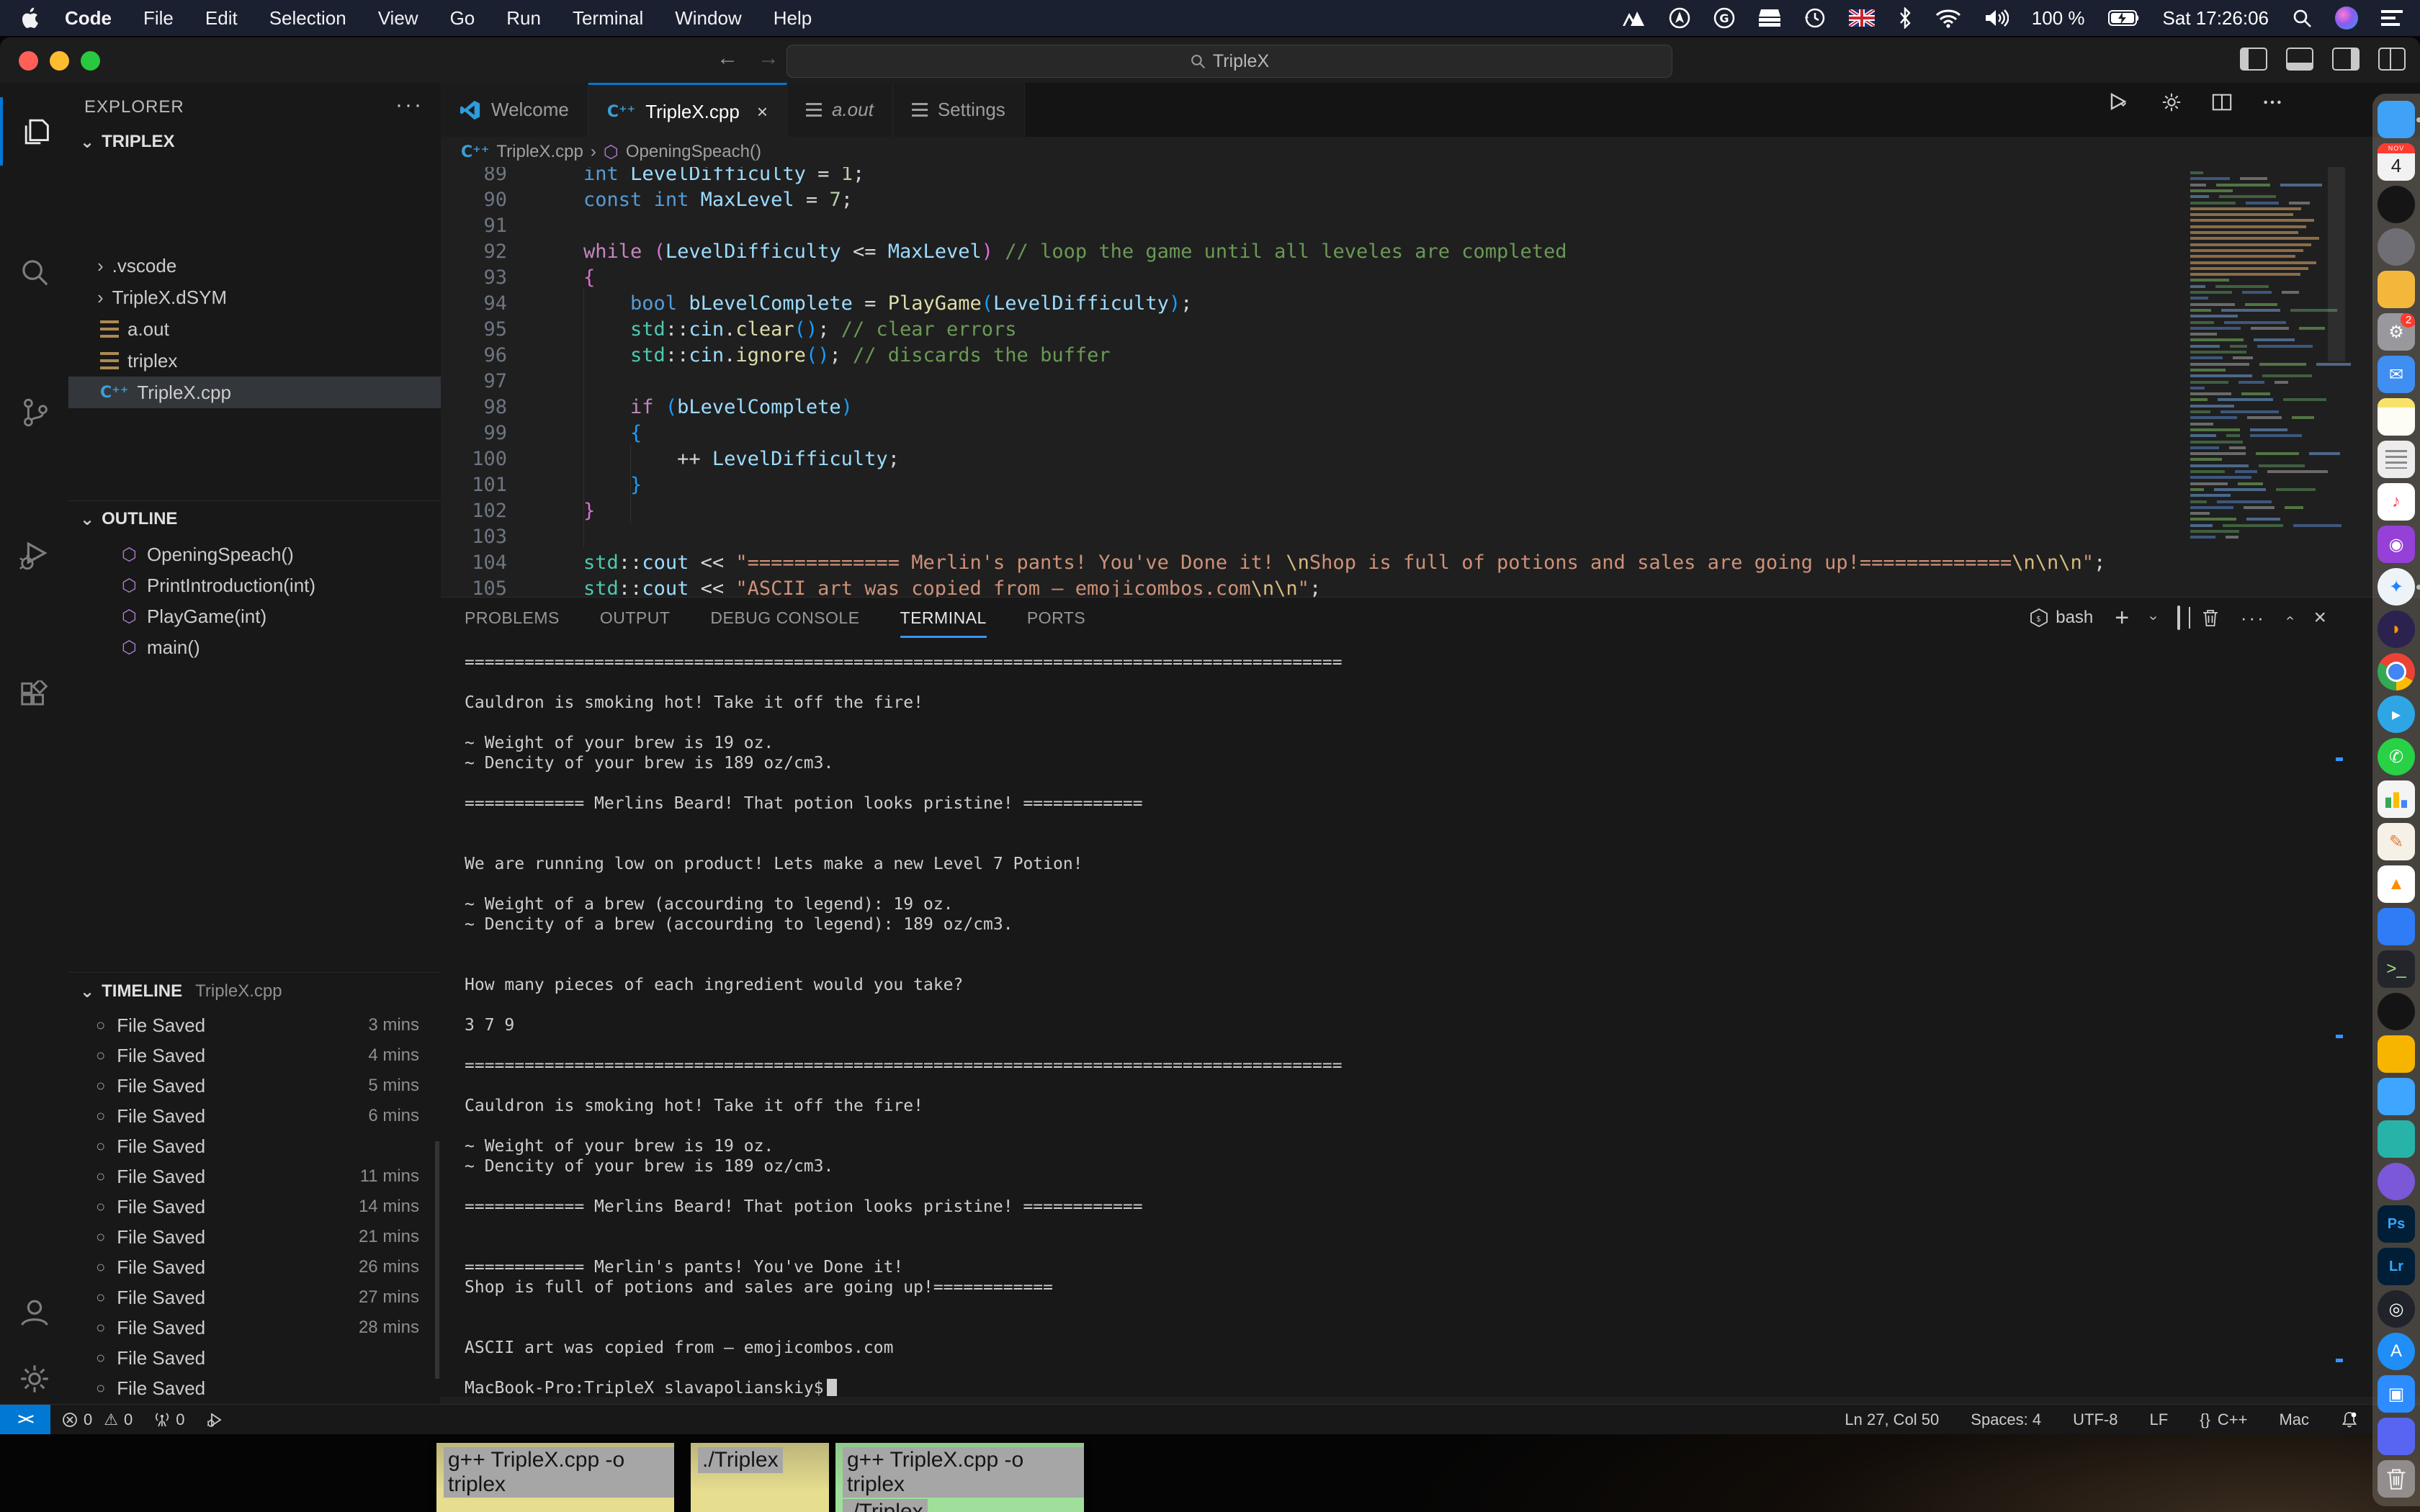  What do you see at coordinates (2396, 1309) in the screenshot?
I see `dock-obs: ◎` at bounding box center [2396, 1309].